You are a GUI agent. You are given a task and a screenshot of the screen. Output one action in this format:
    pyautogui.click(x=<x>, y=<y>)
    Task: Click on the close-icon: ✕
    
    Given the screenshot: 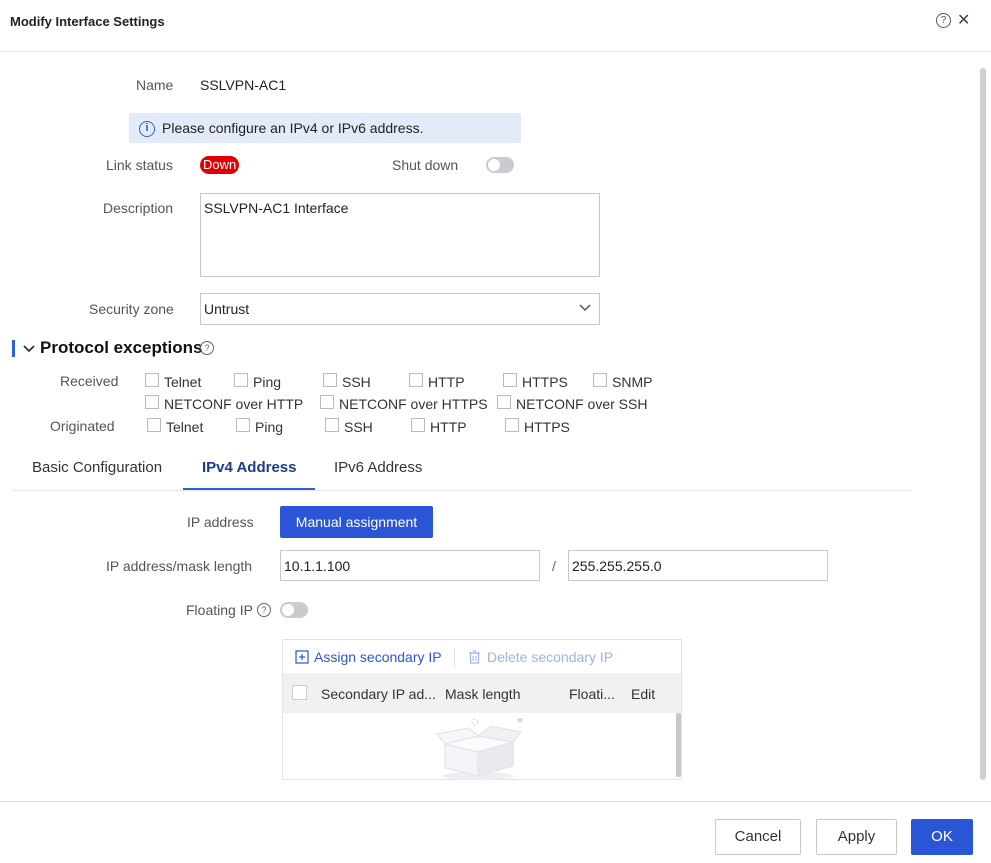 What is the action you would take?
    pyautogui.click(x=963, y=20)
    